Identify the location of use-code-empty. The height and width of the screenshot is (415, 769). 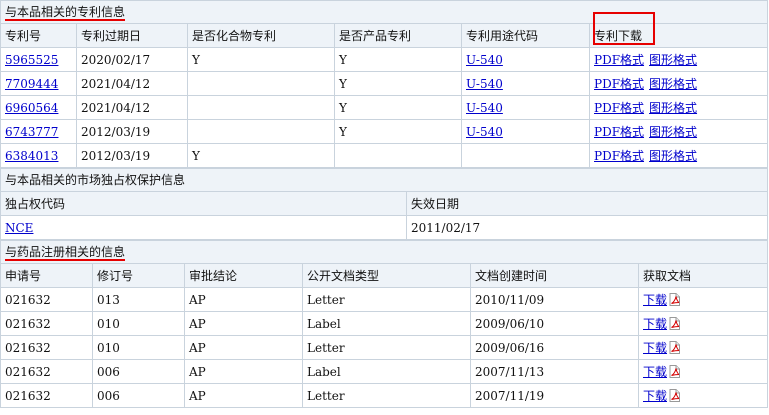
(525, 155).